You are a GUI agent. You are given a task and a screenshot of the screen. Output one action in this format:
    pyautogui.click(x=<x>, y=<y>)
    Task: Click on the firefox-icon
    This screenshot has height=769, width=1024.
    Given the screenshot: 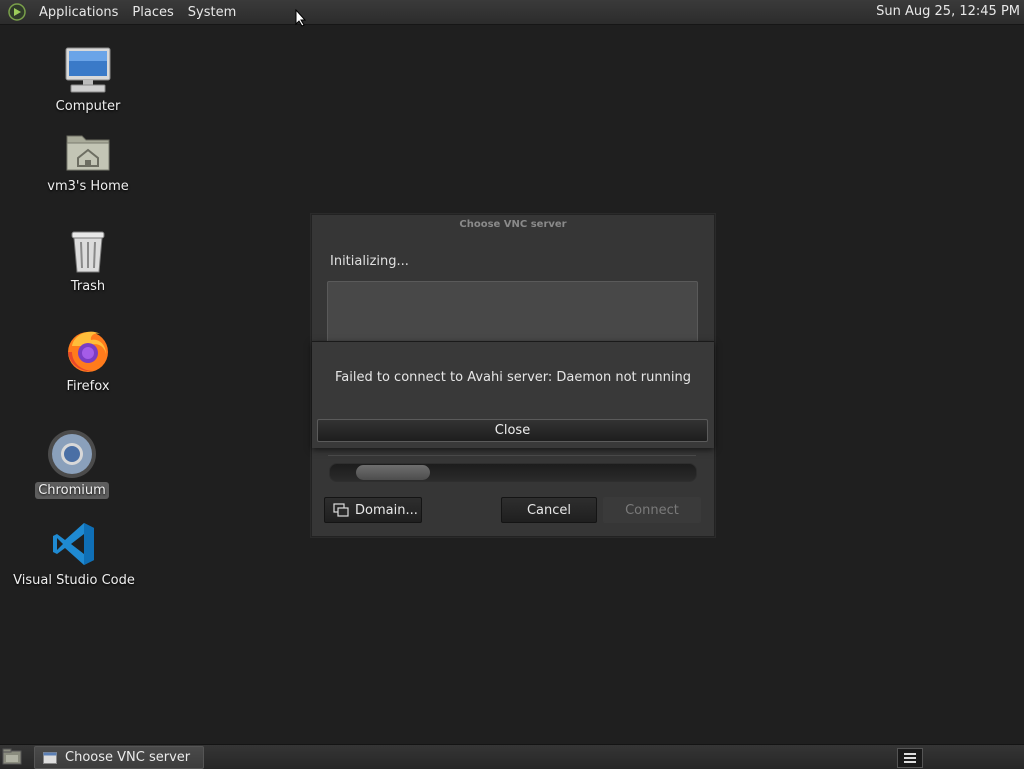 What is the action you would take?
    pyautogui.click(x=88, y=351)
    